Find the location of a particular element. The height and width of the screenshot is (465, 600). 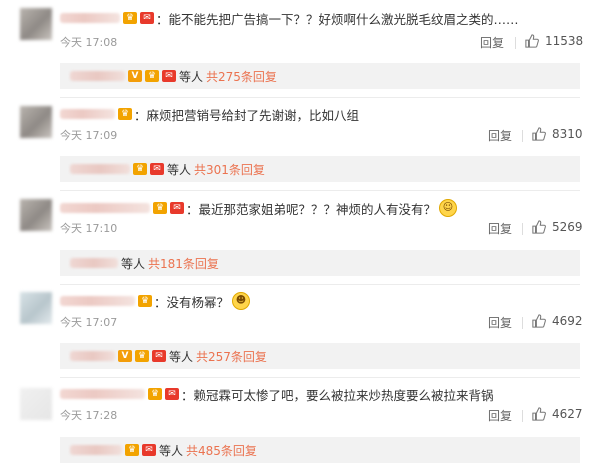

reply-total-link: 共301条回复 is located at coordinates (229, 169).